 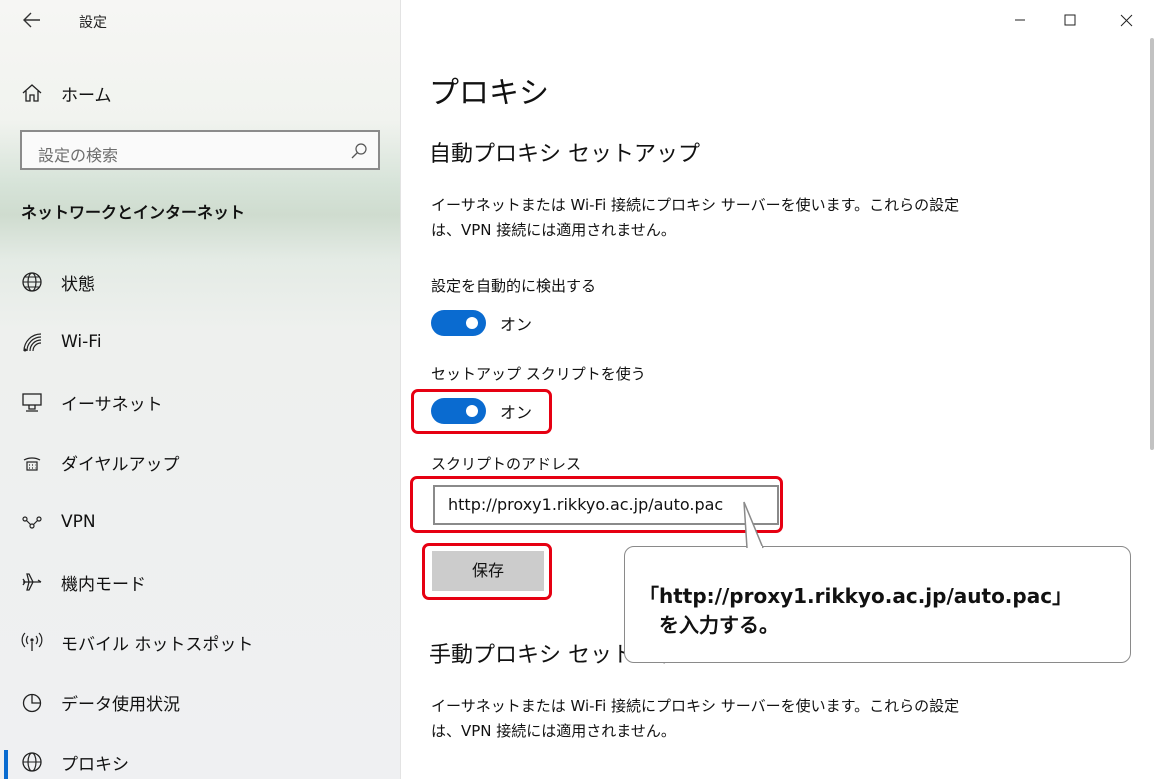 I want to click on home-nav-item: ホーム, so click(x=66, y=93).